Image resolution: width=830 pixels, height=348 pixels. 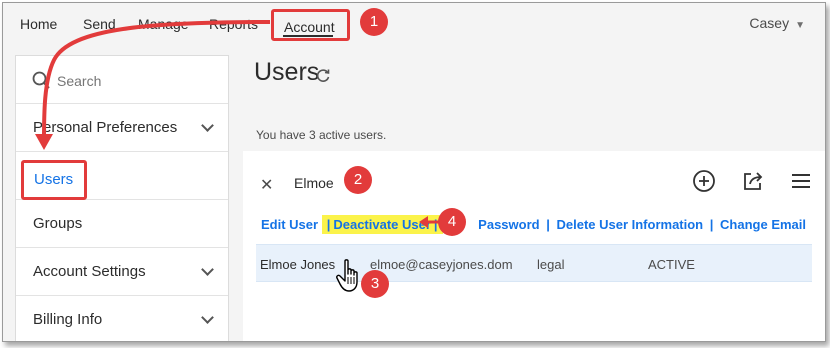 I want to click on user-name-cell: Elmoe Jones, so click(x=298, y=264).